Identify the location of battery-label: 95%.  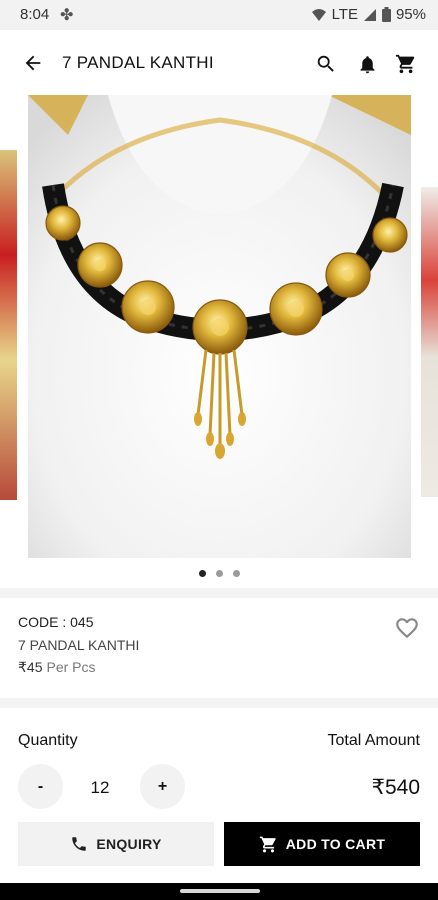
(410, 14).